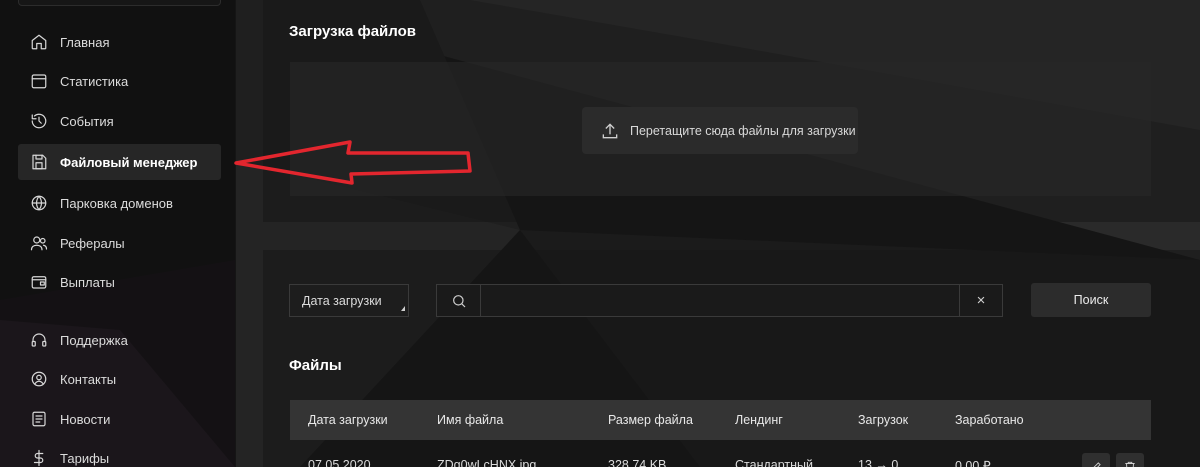 Image resolution: width=1200 pixels, height=467 pixels. What do you see at coordinates (39, 379) in the screenshot?
I see `contact-icon` at bounding box center [39, 379].